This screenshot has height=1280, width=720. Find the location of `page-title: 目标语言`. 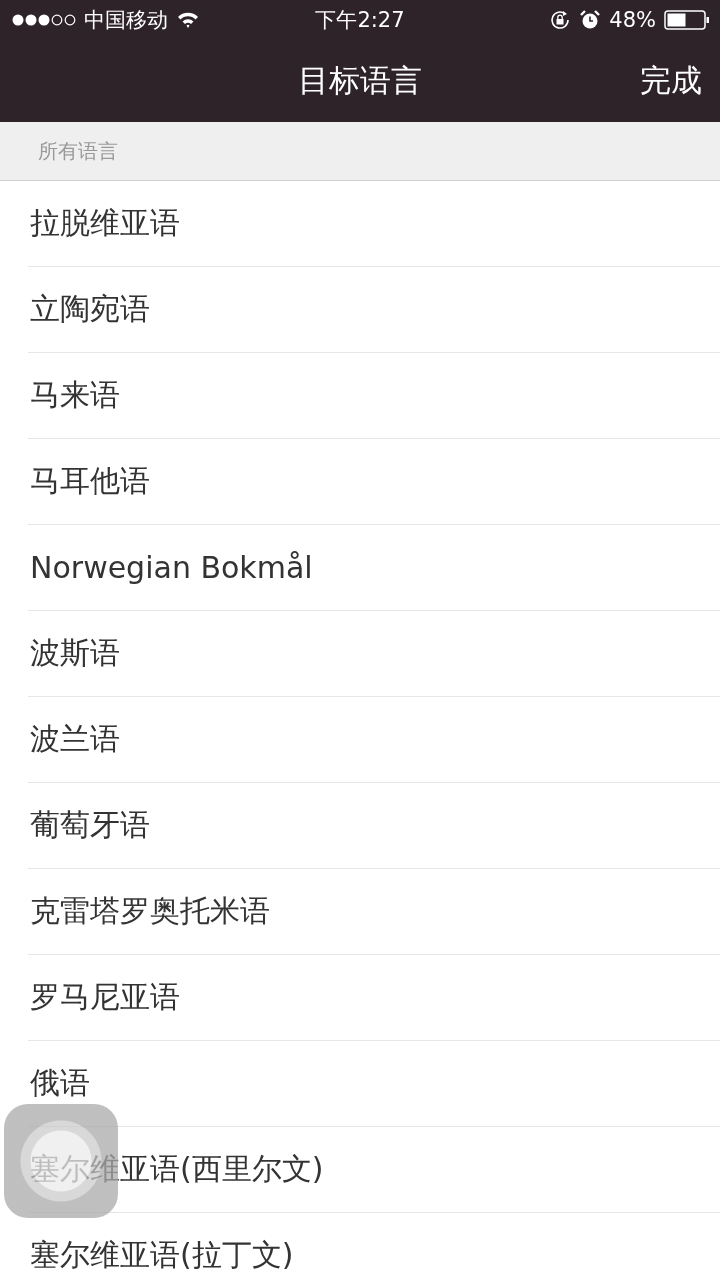

page-title: 目标语言 is located at coordinates (360, 80).